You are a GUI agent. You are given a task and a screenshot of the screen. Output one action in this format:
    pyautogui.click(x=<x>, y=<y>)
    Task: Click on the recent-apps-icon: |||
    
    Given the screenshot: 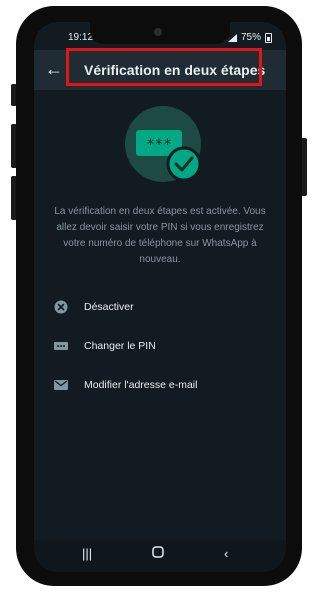 What is the action you would take?
    pyautogui.click(x=87, y=553)
    